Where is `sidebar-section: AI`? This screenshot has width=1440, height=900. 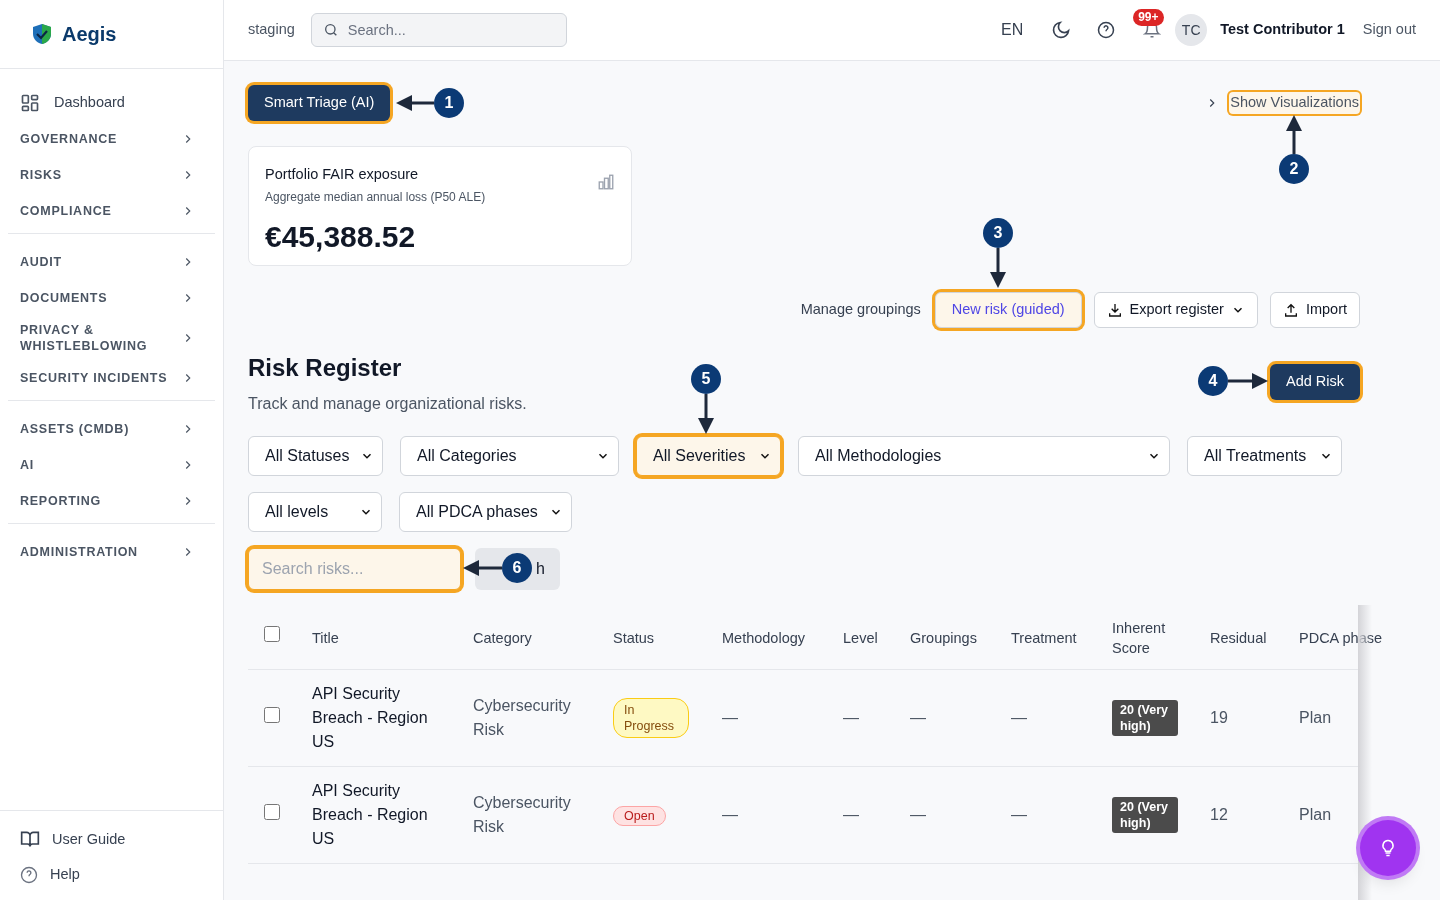
sidebar-section: AI is located at coordinates (111, 465).